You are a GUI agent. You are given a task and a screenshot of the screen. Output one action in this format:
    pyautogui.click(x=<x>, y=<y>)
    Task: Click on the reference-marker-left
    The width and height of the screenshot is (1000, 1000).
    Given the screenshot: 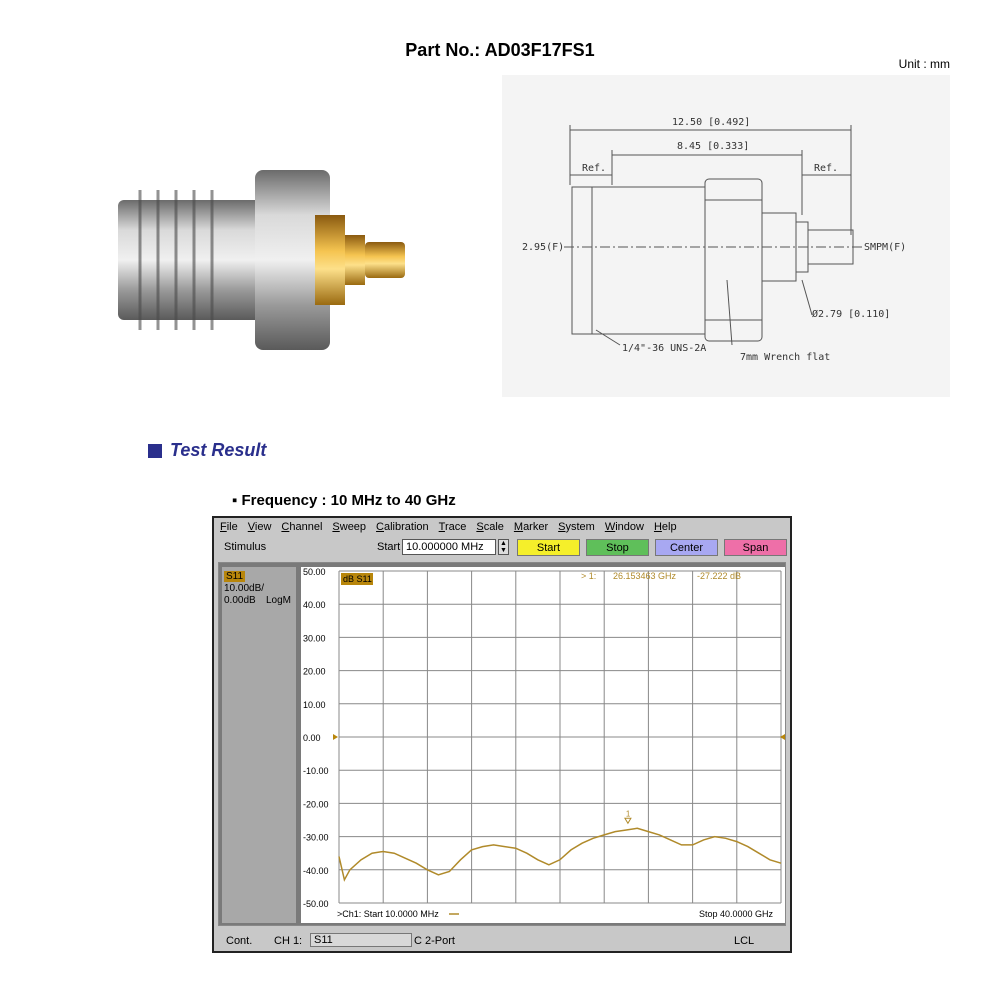 What is the action you would take?
    pyautogui.click(x=335, y=737)
    